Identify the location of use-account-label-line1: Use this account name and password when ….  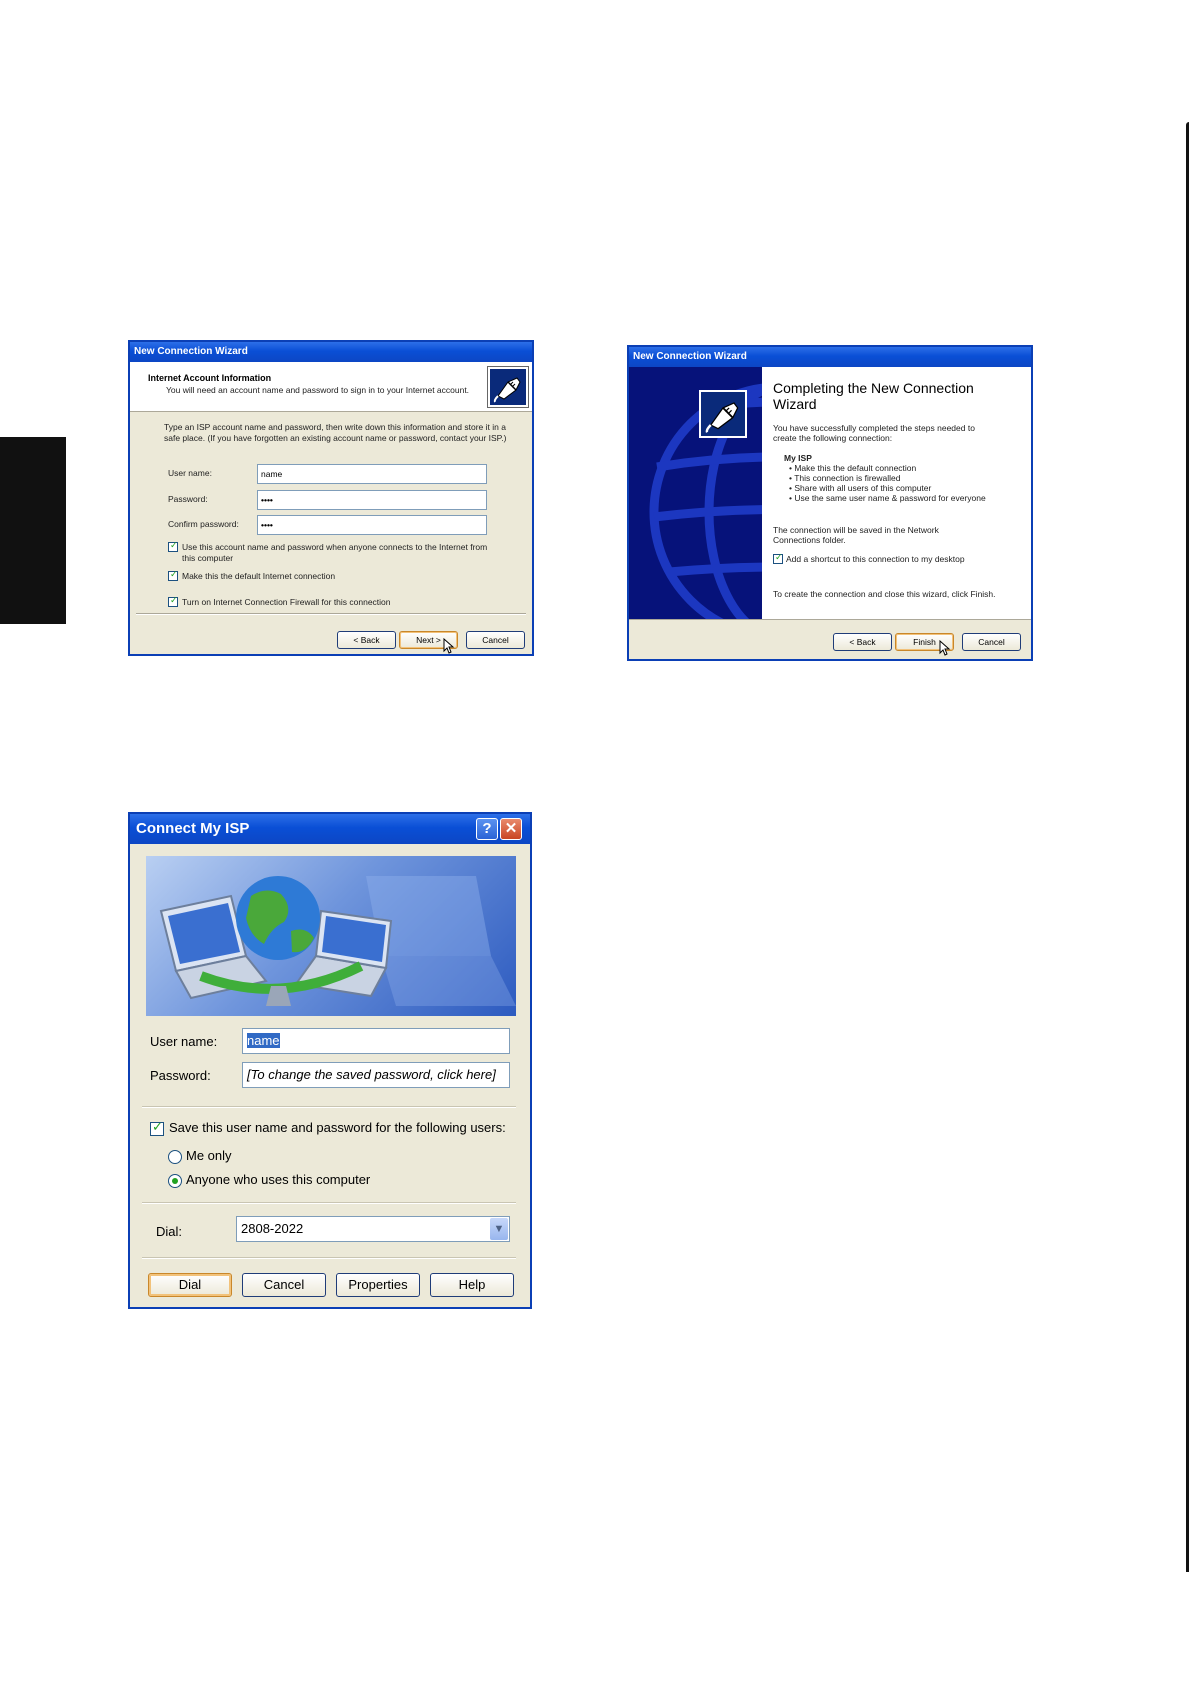
(335, 547).